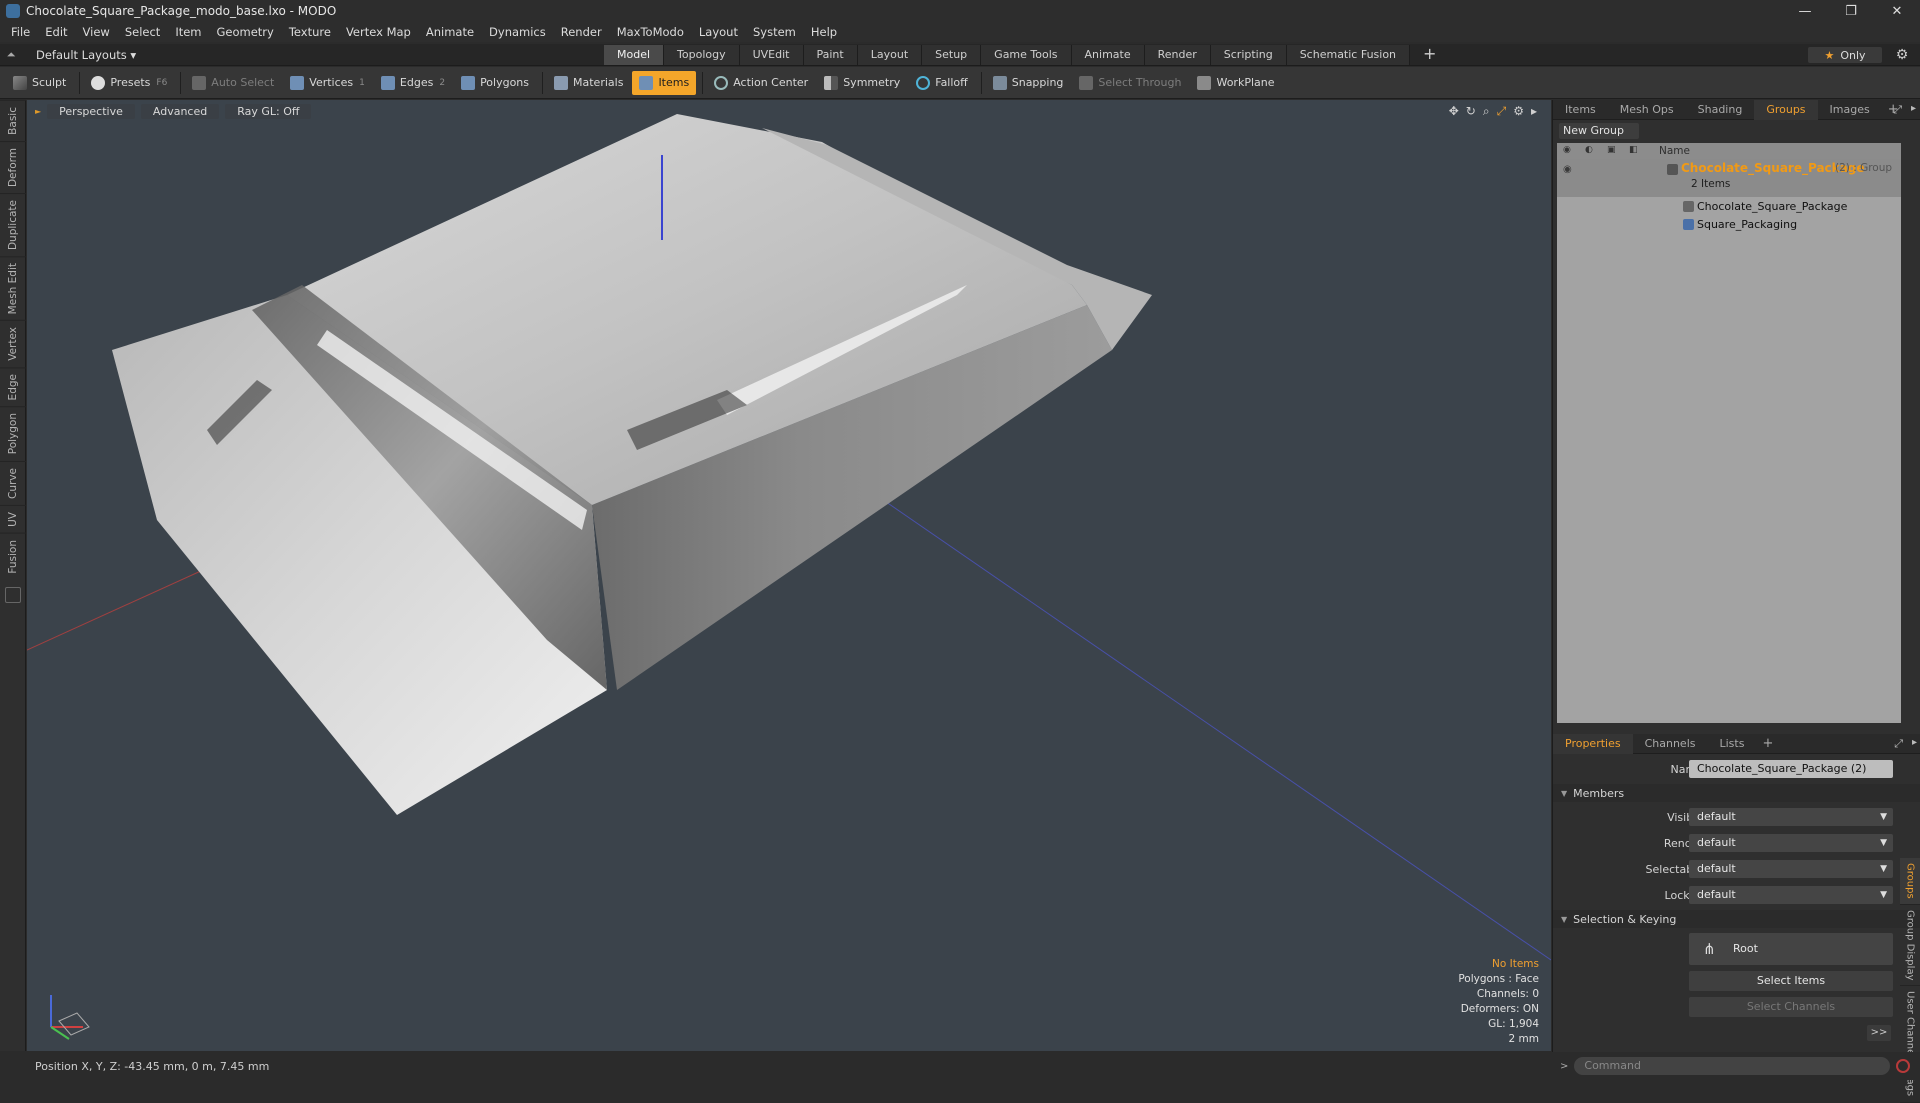 This screenshot has width=1920, height=1103. What do you see at coordinates (233, 83) in the screenshot?
I see `auto-select-button: Auto Select` at bounding box center [233, 83].